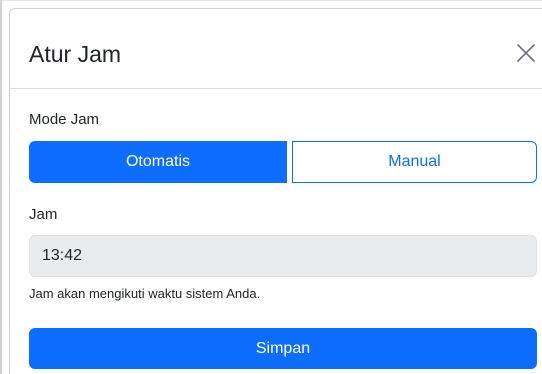 The image size is (542, 374). What do you see at coordinates (75, 54) in the screenshot?
I see `modal-title: Atur Jam` at bounding box center [75, 54].